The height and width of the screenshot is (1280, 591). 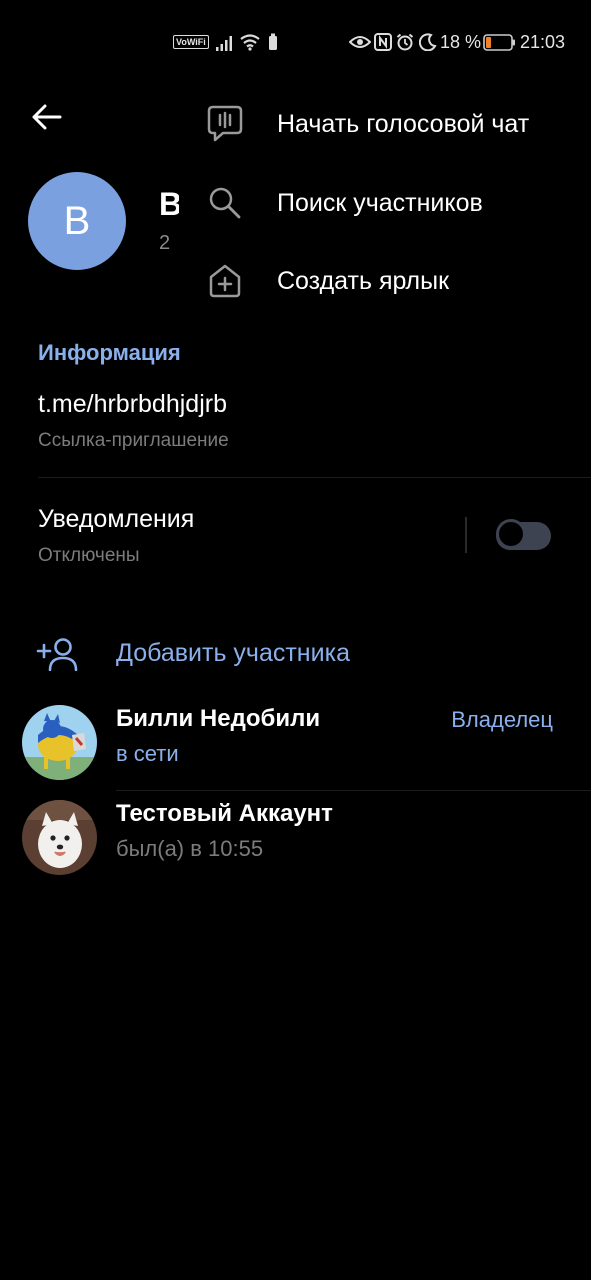 What do you see at coordinates (295, 602) in the screenshot?
I see `section-gap` at bounding box center [295, 602].